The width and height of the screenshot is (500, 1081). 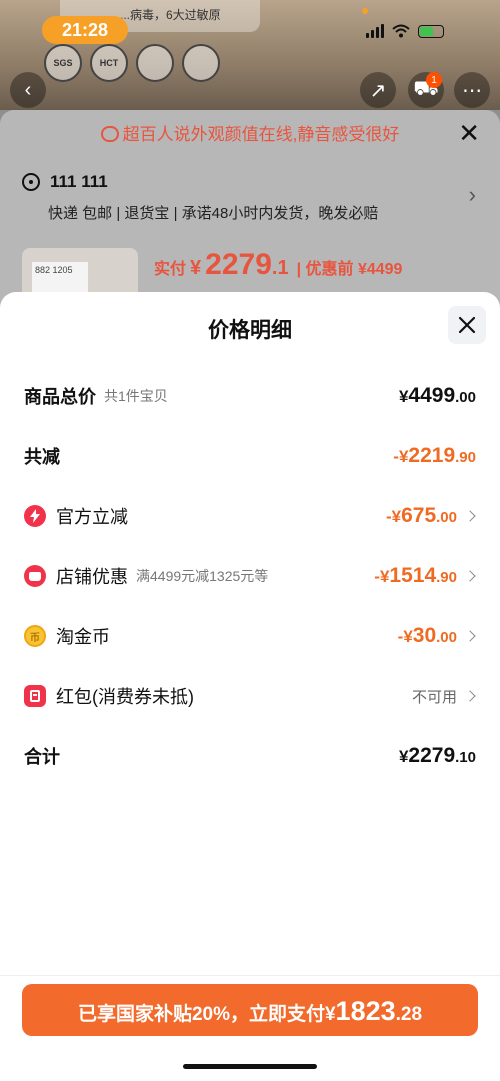 I want to click on address-name: 111 111, so click(x=79, y=181).